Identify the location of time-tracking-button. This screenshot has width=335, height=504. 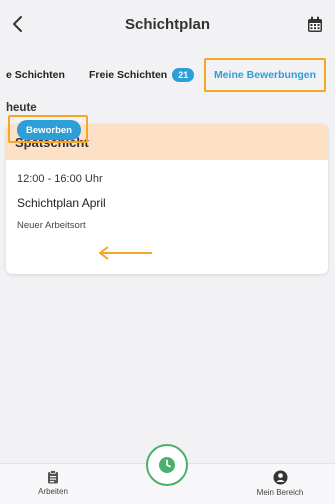
(167, 465).